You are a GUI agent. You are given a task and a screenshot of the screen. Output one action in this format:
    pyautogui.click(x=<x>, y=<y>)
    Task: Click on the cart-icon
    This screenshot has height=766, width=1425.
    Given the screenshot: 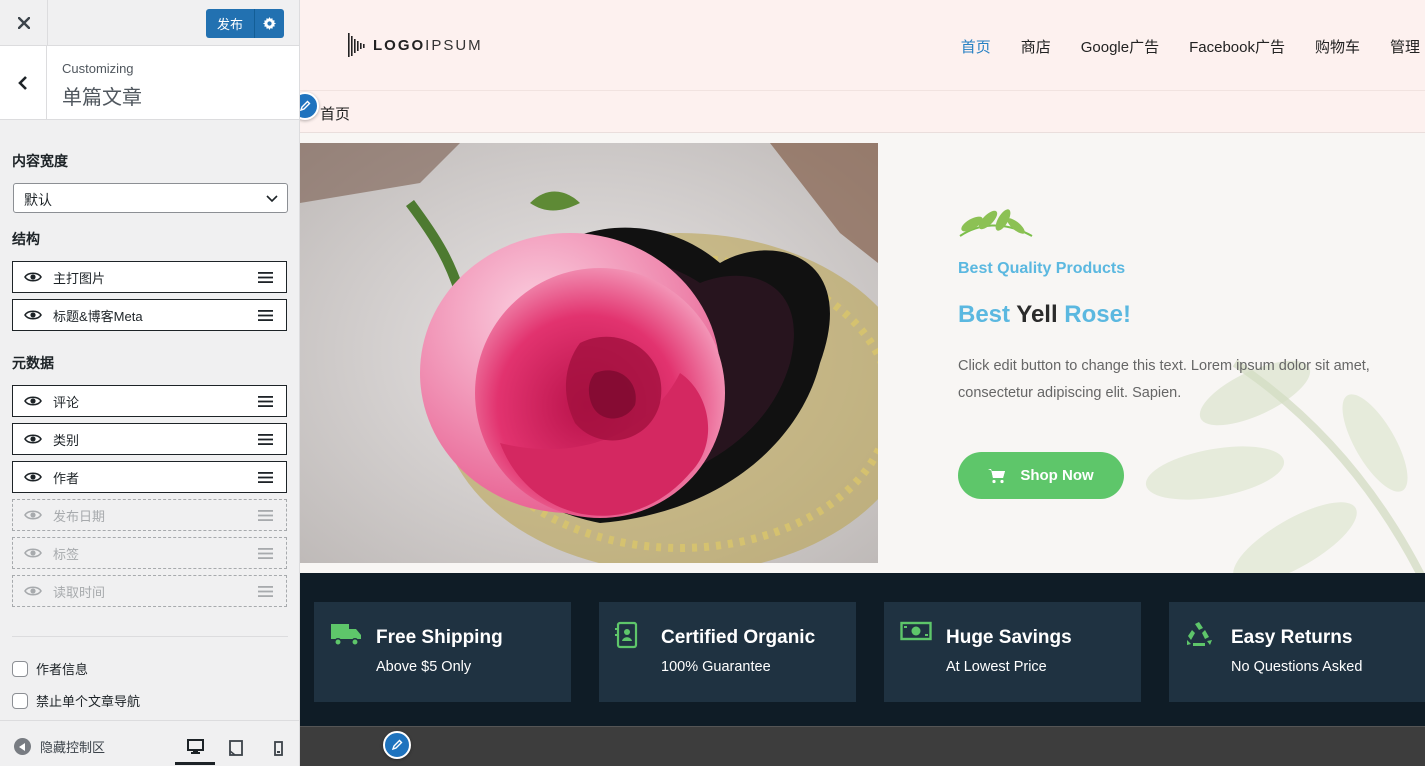 What is the action you would take?
    pyautogui.click(x=997, y=475)
    